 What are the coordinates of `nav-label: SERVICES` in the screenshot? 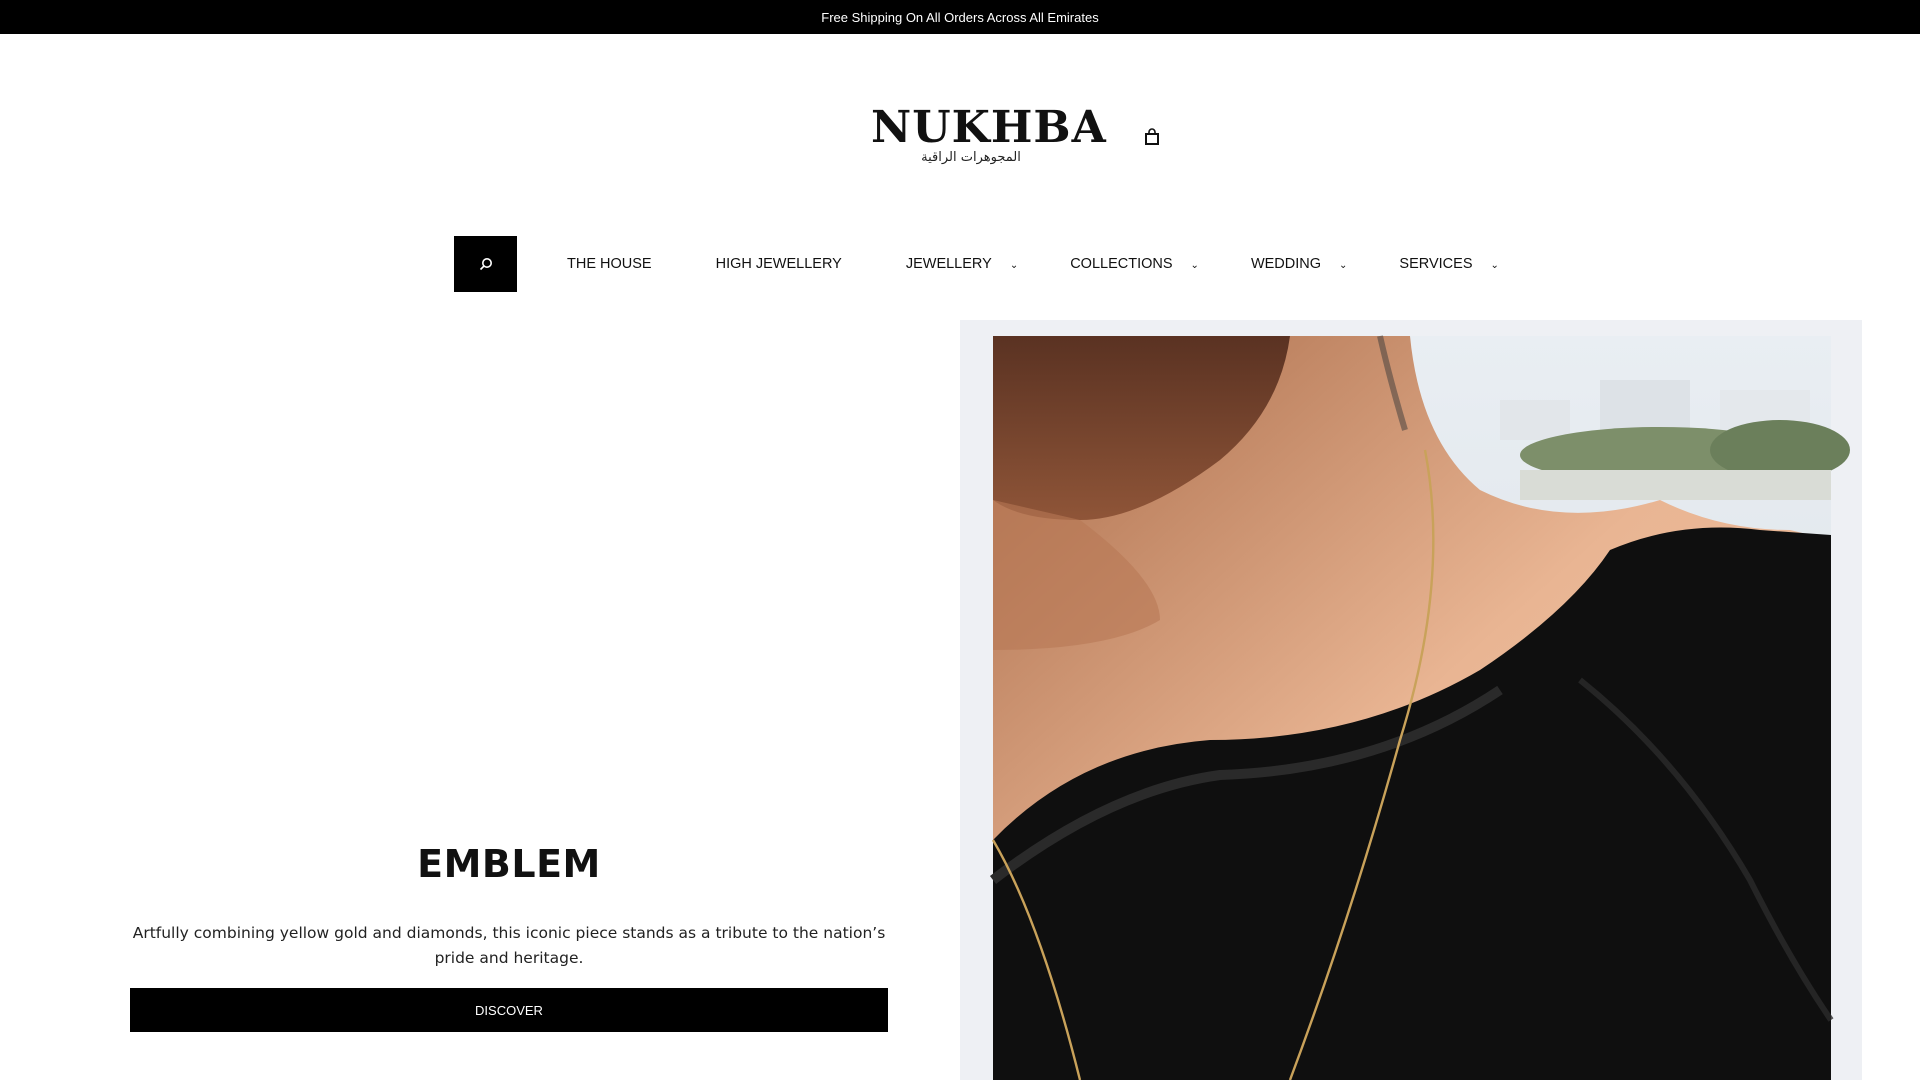 It's located at (1436, 264).